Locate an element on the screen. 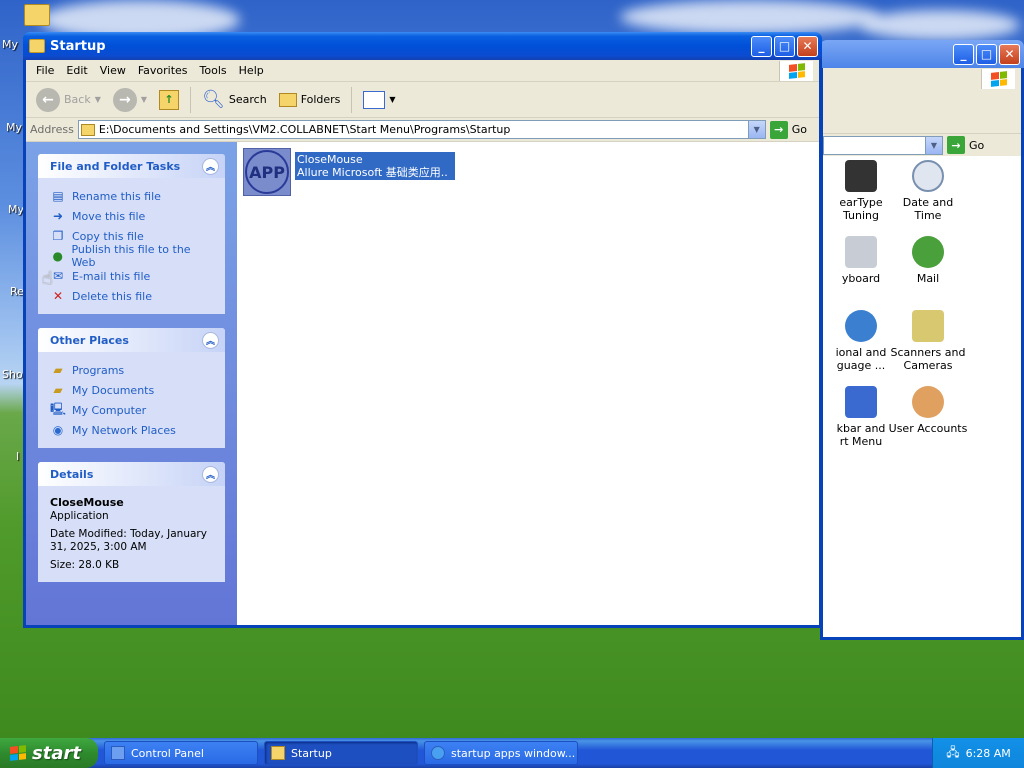 The image size is (1024, 768). other-places-header: Other Places ︽ is located at coordinates (131, 340).